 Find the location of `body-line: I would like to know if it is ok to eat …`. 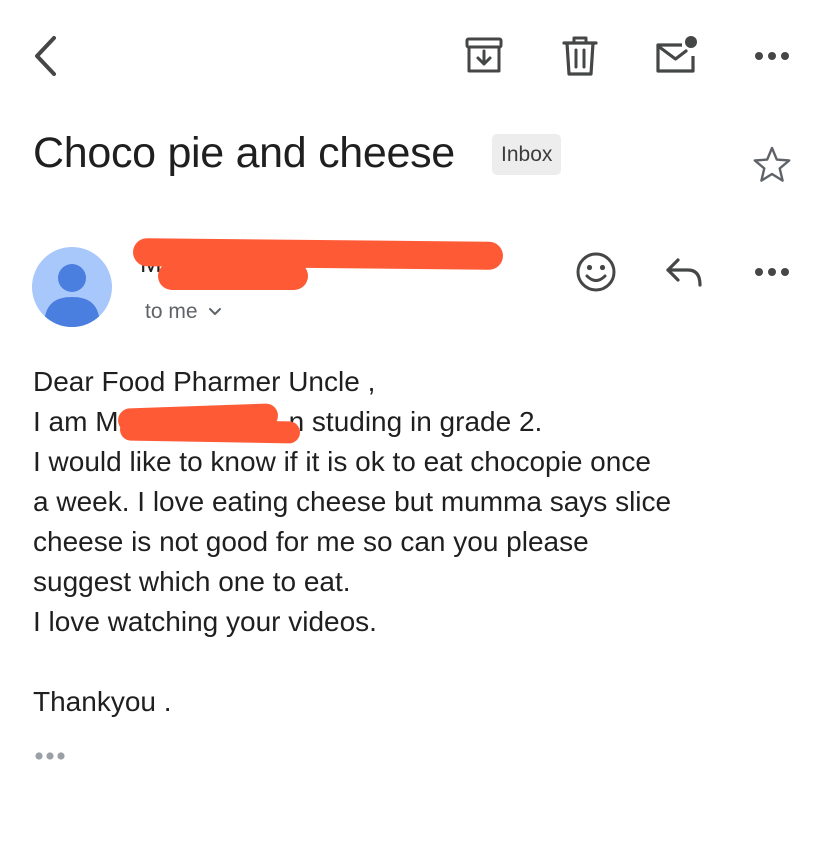

body-line: I would like to know if it is ok to eat … is located at coordinates (342, 461).